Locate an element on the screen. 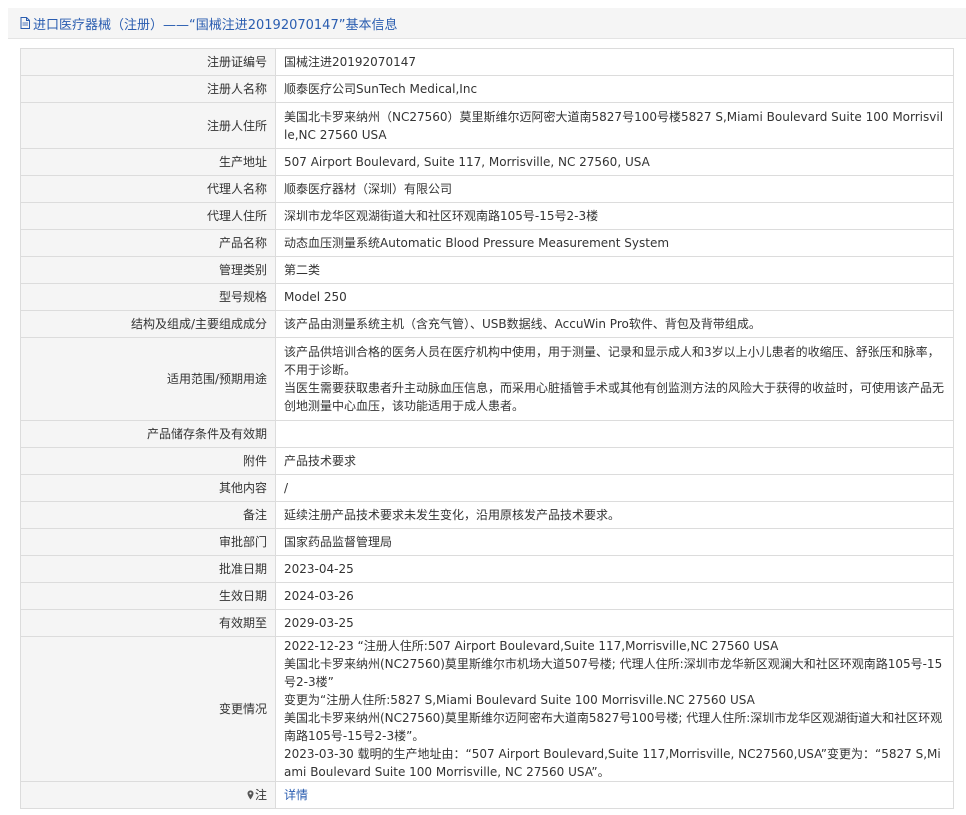  table-row: 注册证编号 国械注进20192070147 is located at coordinates (487, 62).